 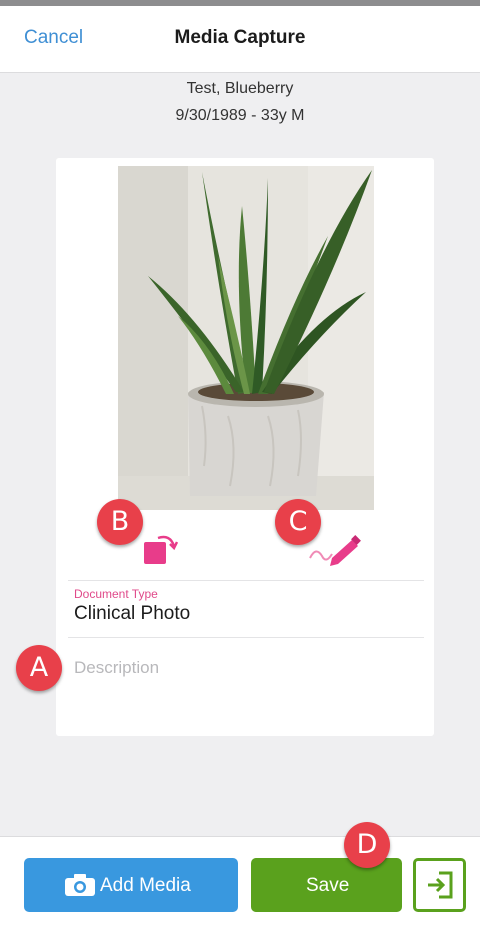 I want to click on camera-icon, so click(x=80, y=888).